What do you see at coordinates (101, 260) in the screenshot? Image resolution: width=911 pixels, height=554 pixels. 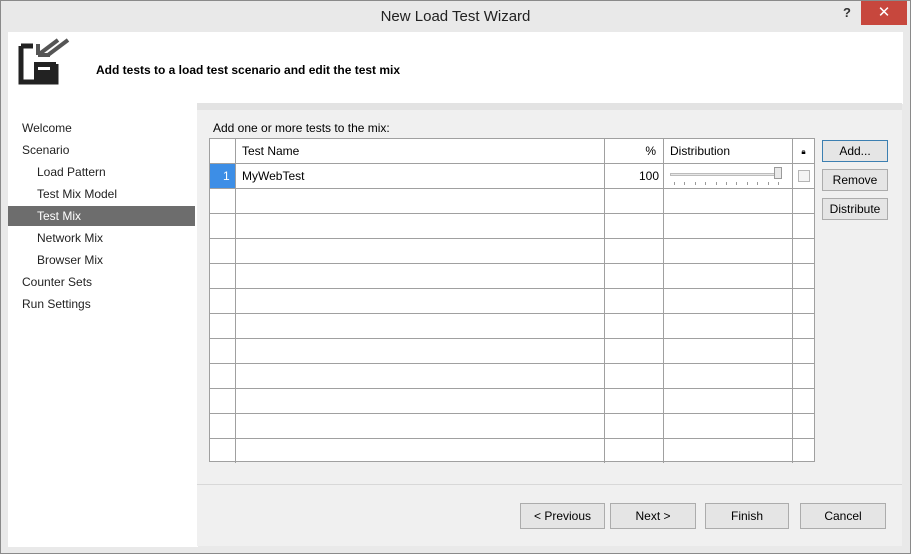 I see `sidebar-item-browser-mix: Browser Mix` at bounding box center [101, 260].